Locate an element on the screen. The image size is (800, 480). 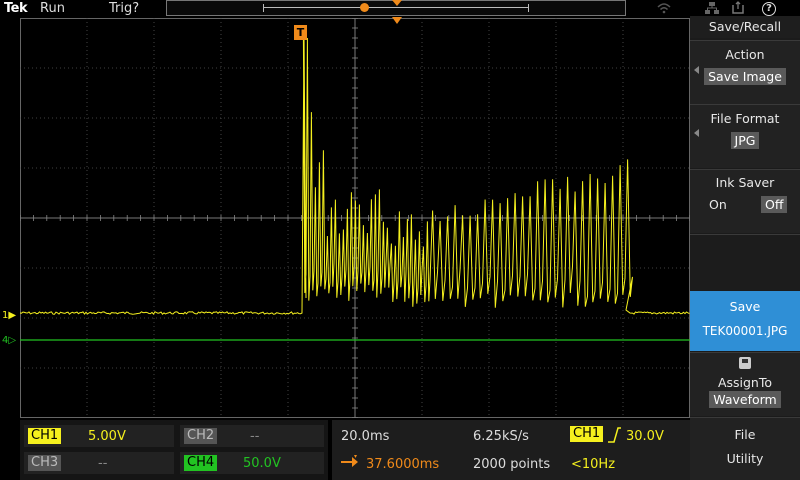
ch3-scale: -- is located at coordinates (103, 463).